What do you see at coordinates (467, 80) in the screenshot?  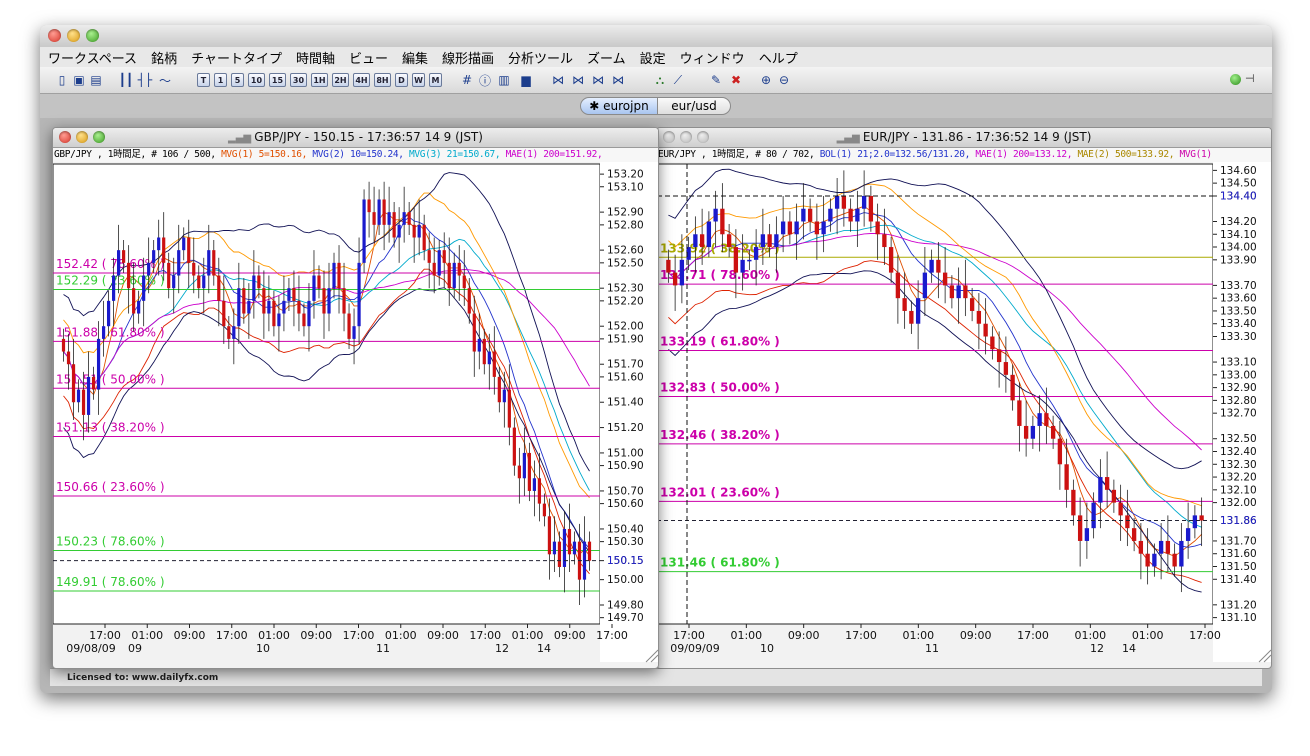 I see `grid-icon: #` at bounding box center [467, 80].